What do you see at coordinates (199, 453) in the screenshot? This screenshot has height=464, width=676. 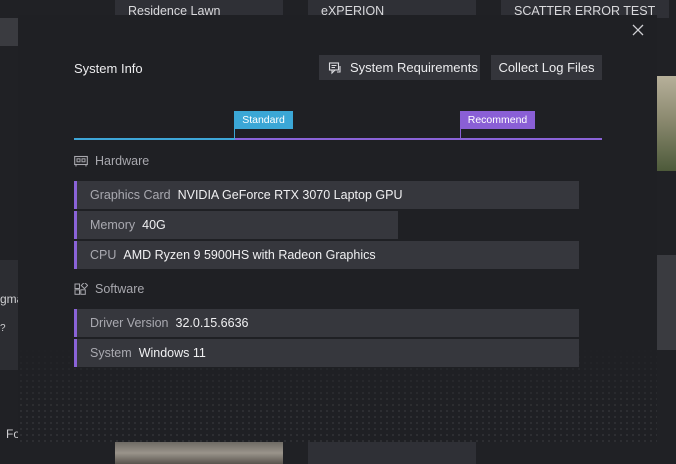 I see `bg-thumbnail-bottom` at bounding box center [199, 453].